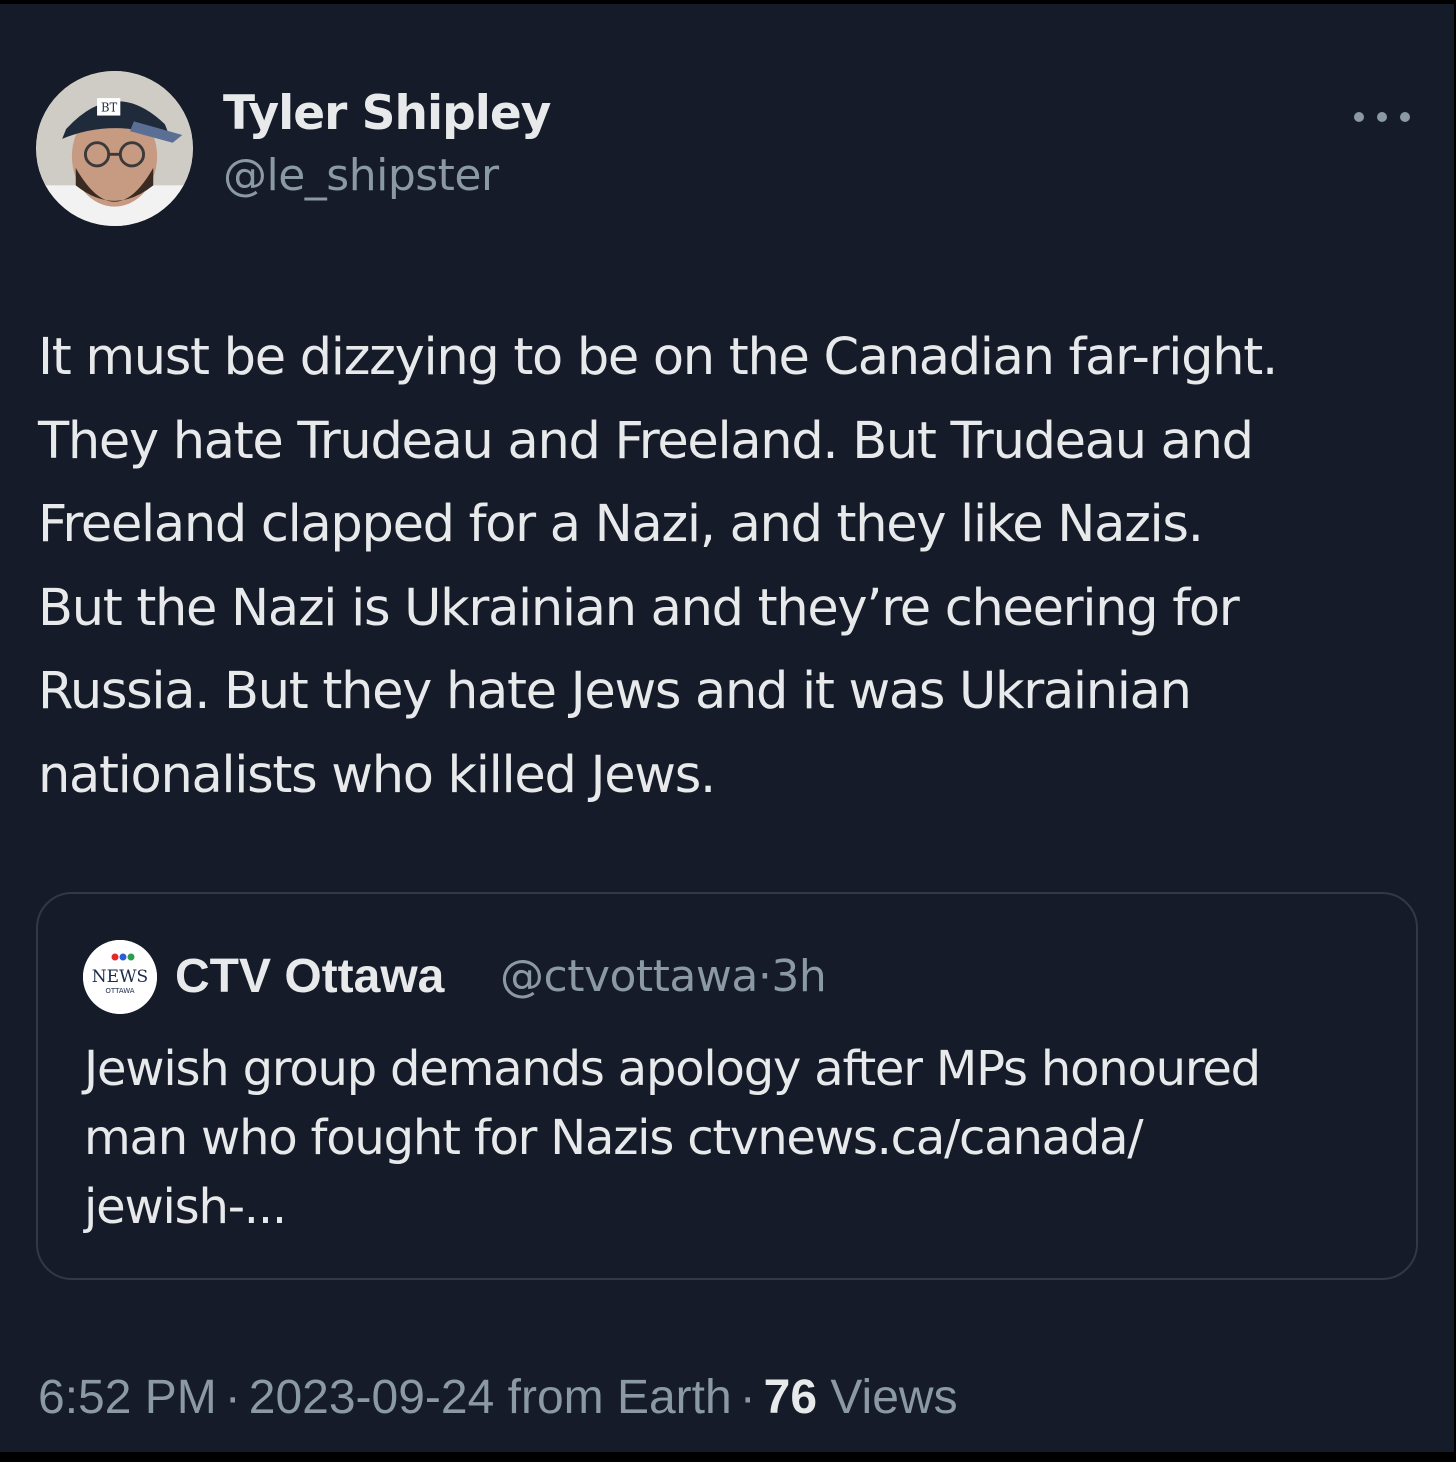  What do you see at coordinates (619, 1397) in the screenshot?
I see `tweet-source: from Earth` at bounding box center [619, 1397].